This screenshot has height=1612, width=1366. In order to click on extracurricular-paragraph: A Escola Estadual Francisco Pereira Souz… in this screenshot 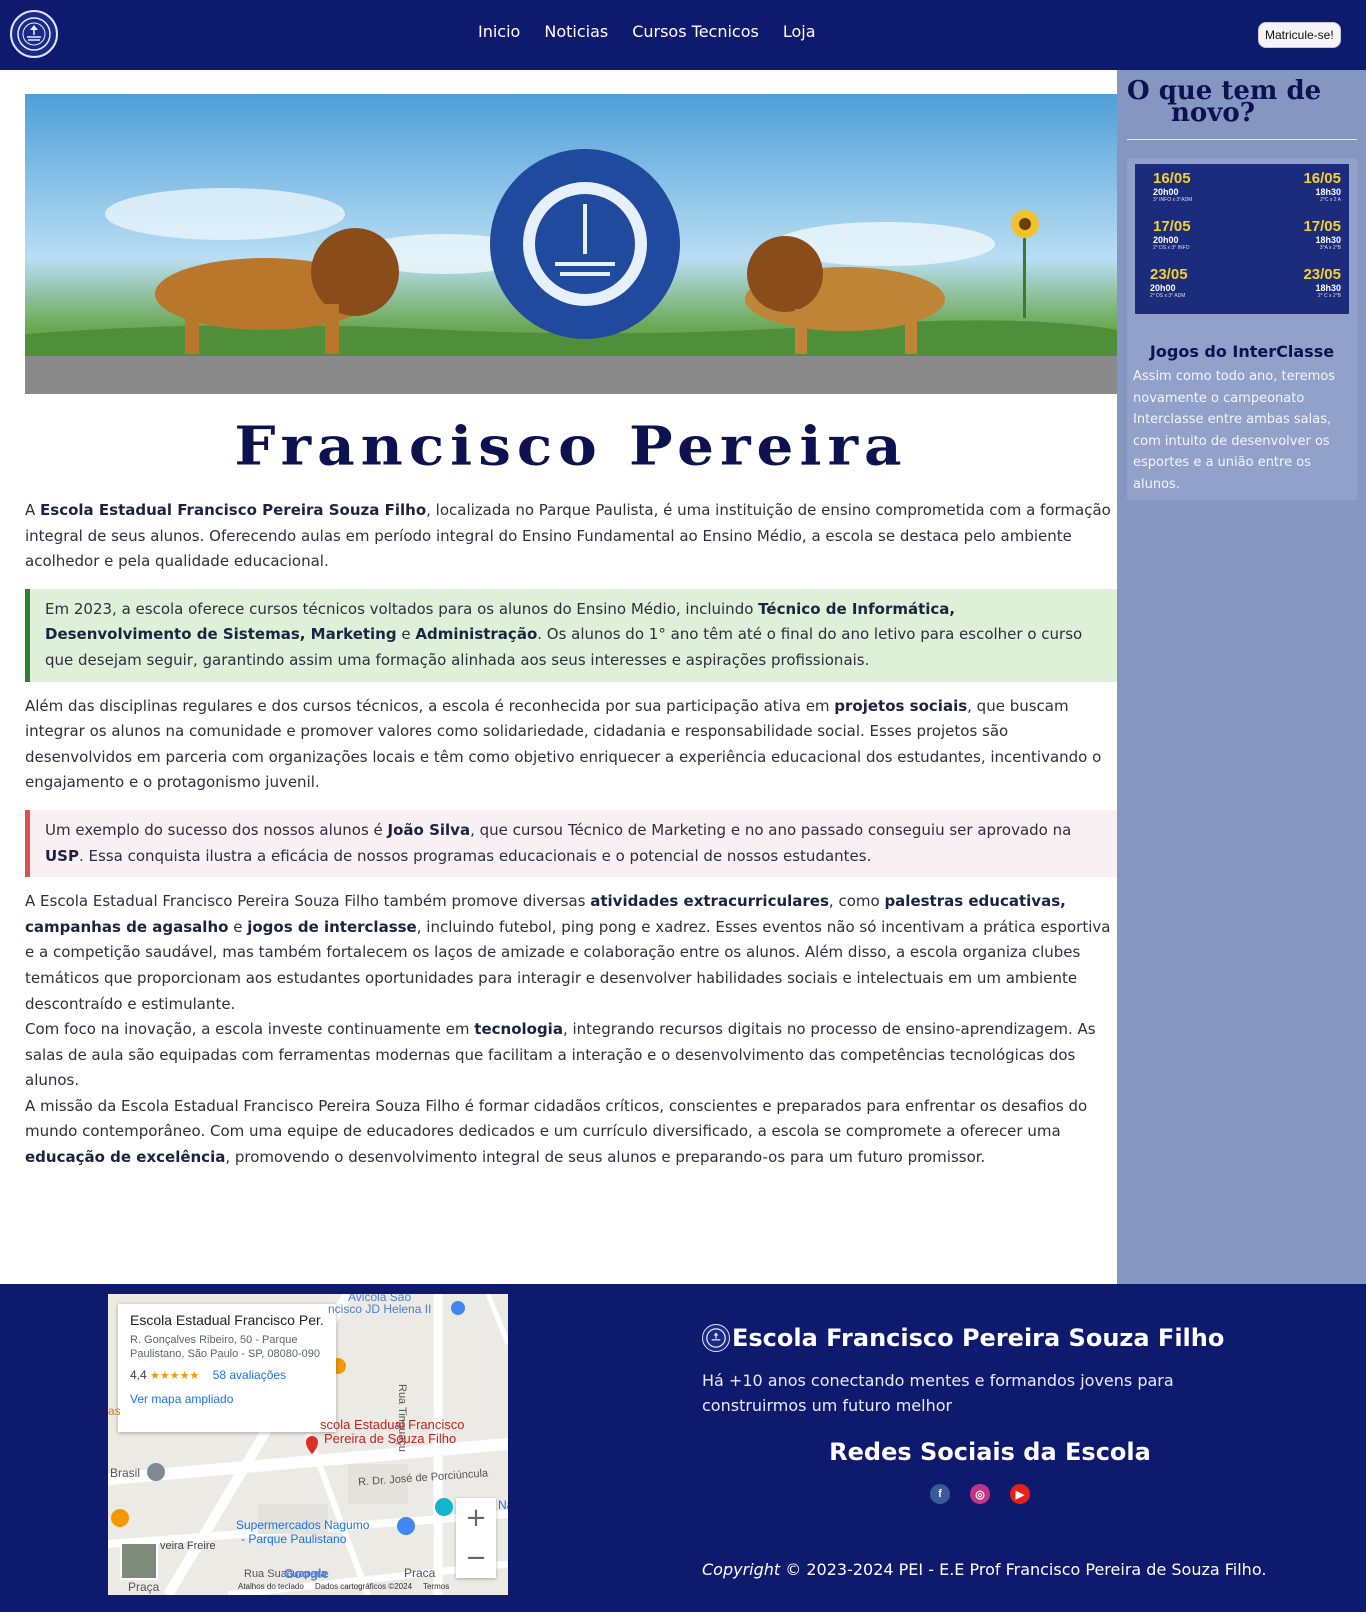, I will do `click(568, 952)`.